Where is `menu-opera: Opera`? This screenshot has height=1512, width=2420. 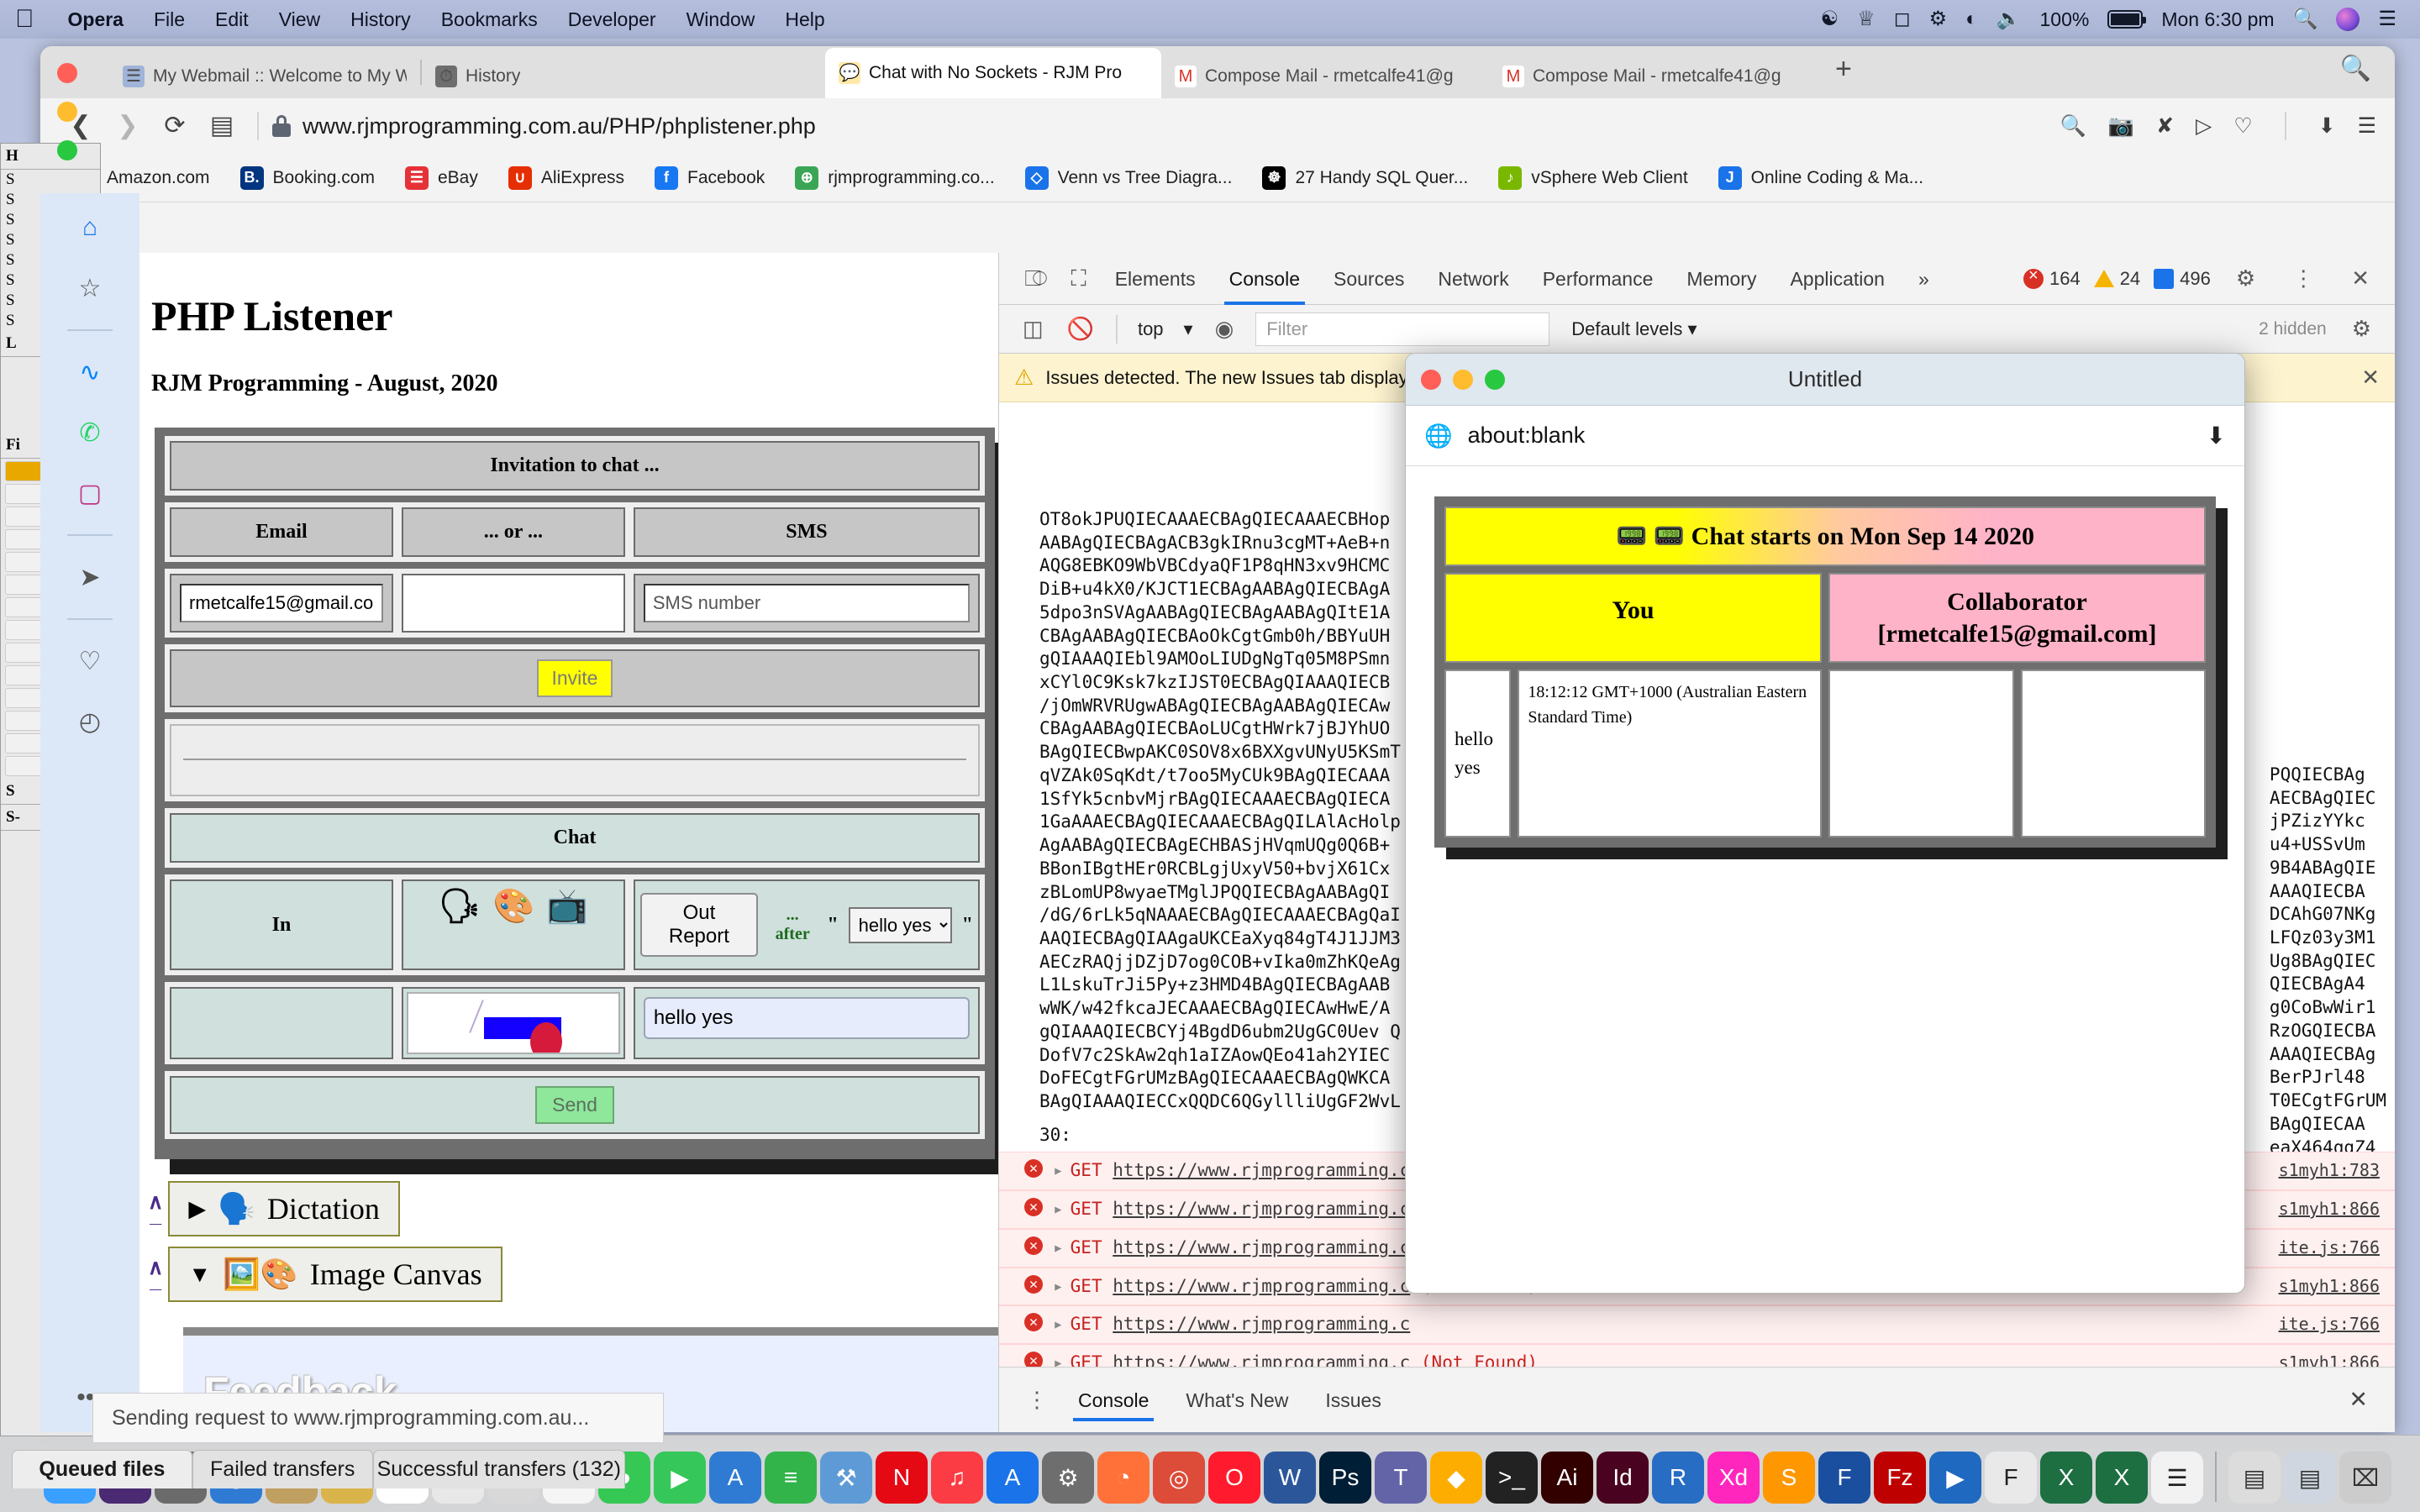
menu-opera: Opera is located at coordinates (96, 19).